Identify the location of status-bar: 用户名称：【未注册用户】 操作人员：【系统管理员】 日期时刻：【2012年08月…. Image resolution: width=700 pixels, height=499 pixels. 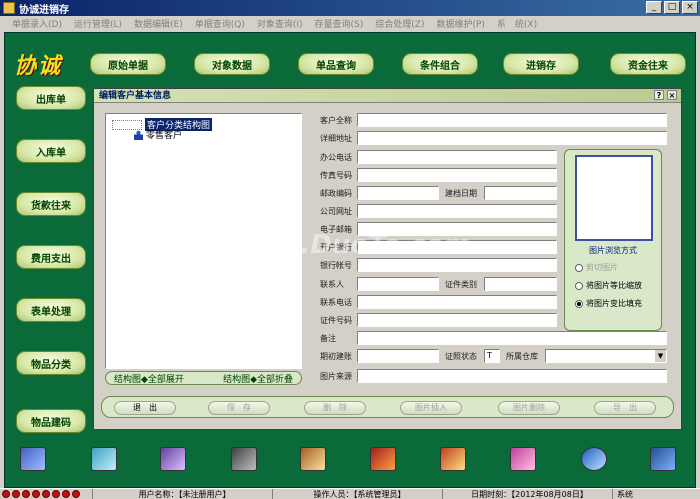
(350, 493).